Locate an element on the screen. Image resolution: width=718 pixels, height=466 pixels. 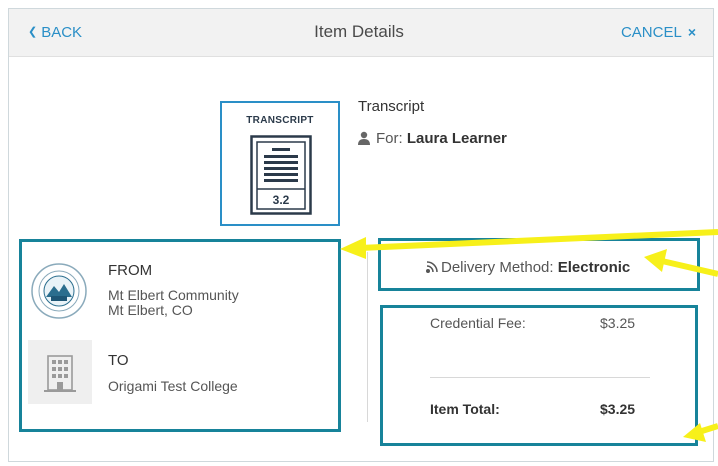
annotation-arrow-delivery is located at coordinates (681, 263).